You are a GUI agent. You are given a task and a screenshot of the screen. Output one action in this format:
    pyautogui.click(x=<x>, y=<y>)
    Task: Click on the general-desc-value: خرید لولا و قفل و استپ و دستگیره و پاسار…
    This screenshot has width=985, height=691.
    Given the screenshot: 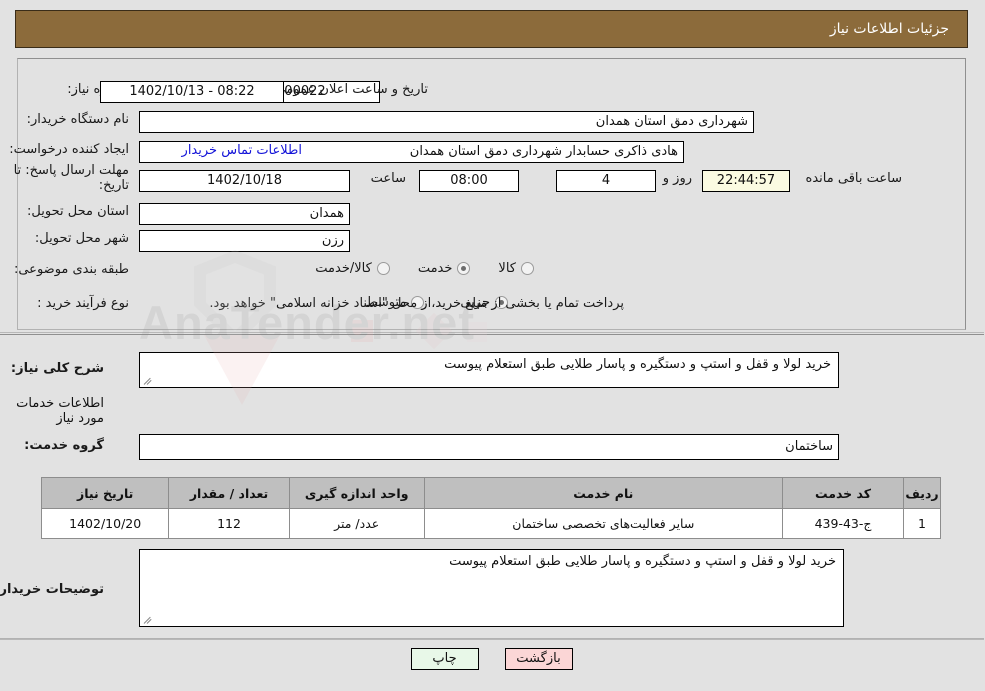 What is the action you would take?
    pyautogui.click(x=638, y=364)
    